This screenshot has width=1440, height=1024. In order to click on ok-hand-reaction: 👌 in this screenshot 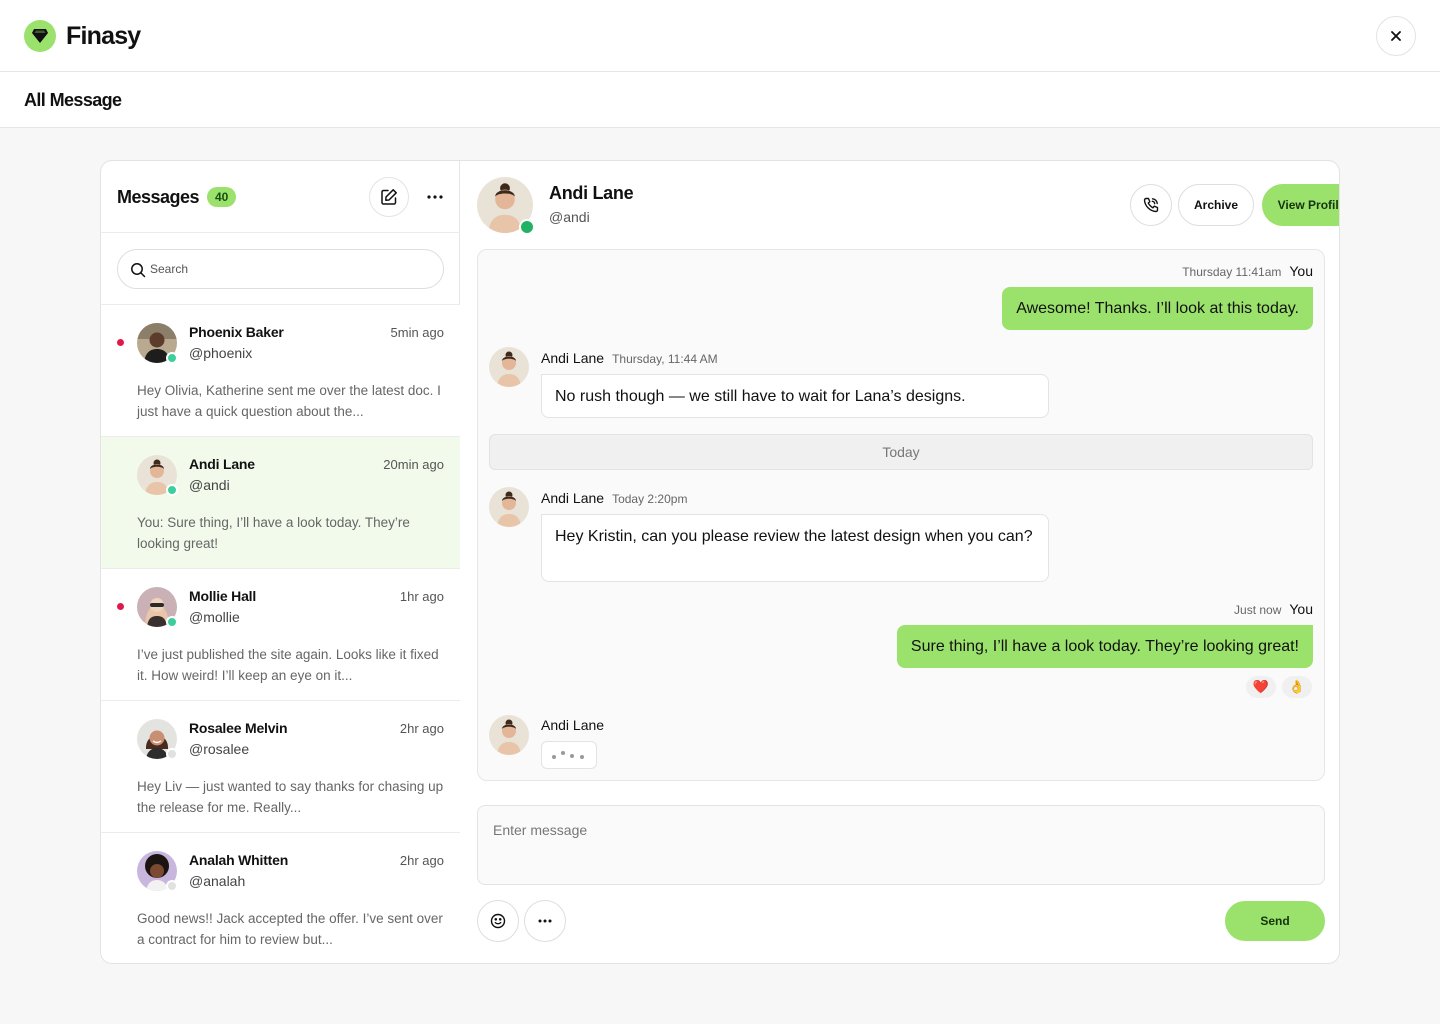, I will do `click(1297, 687)`.